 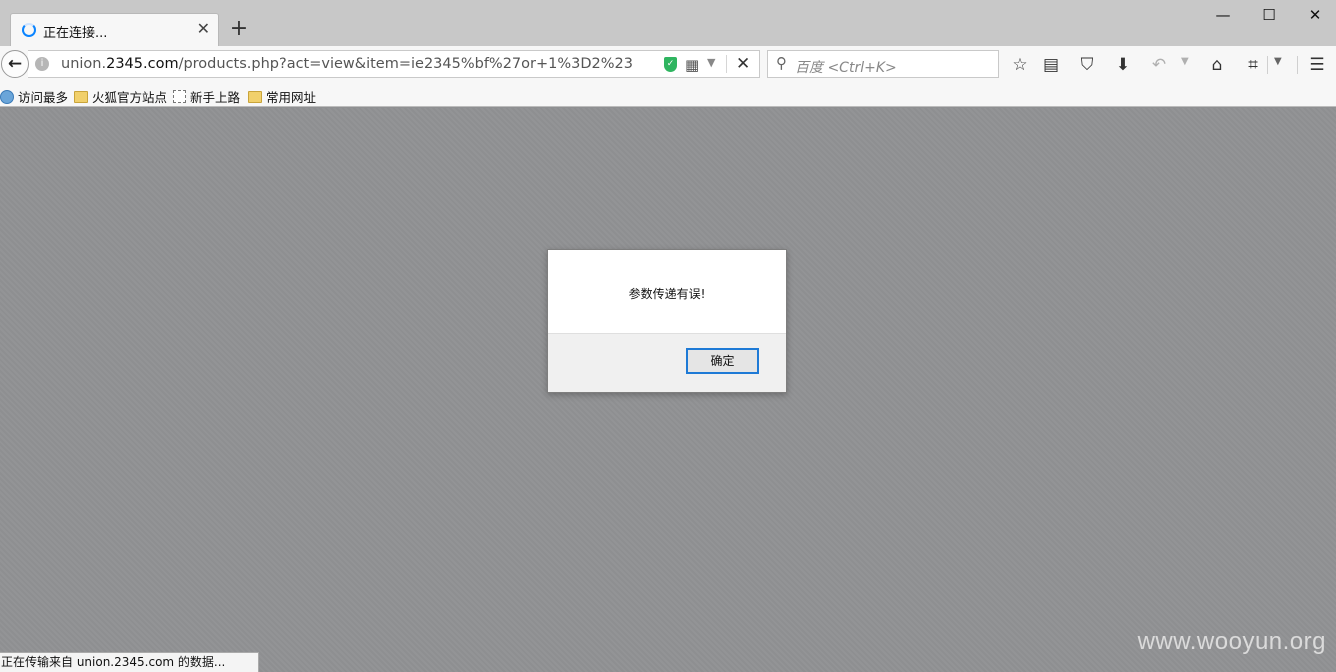 What do you see at coordinates (1223, 15) in the screenshot?
I see `minimize-button: —` at bounding box center [1223, 15].